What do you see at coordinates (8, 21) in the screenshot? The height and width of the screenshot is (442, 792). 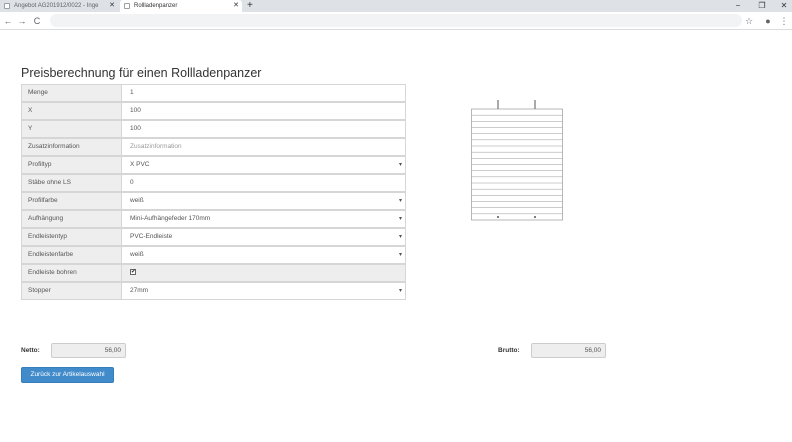 I see `back-arrow-icon: ←` at bounding box center [8, 21].